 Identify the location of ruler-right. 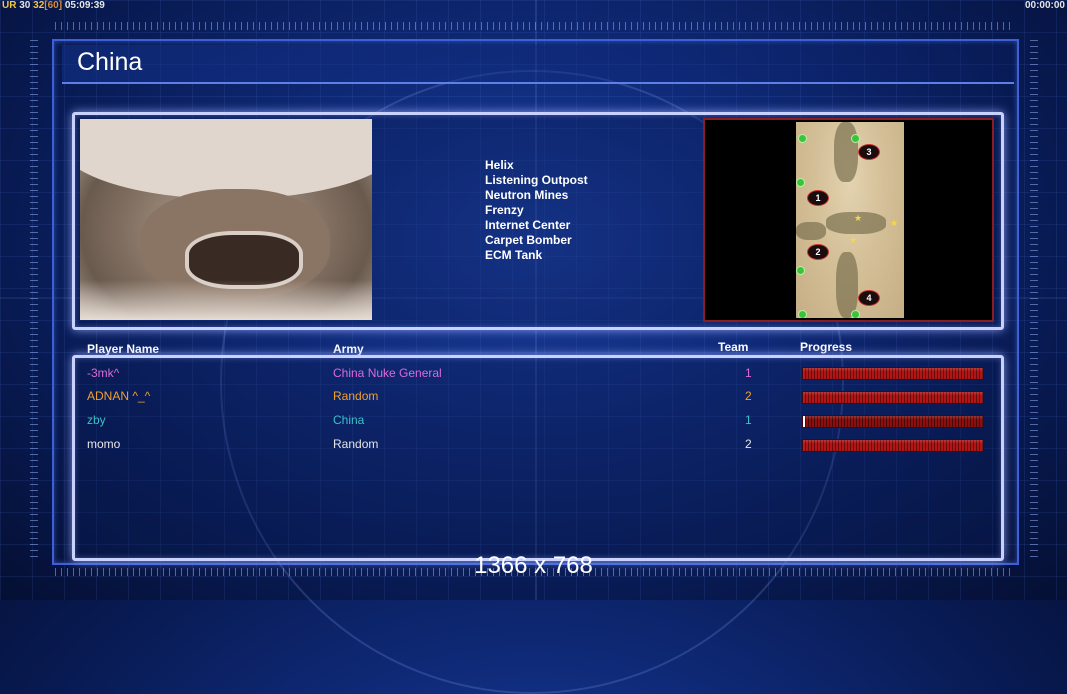
(1034, 300).